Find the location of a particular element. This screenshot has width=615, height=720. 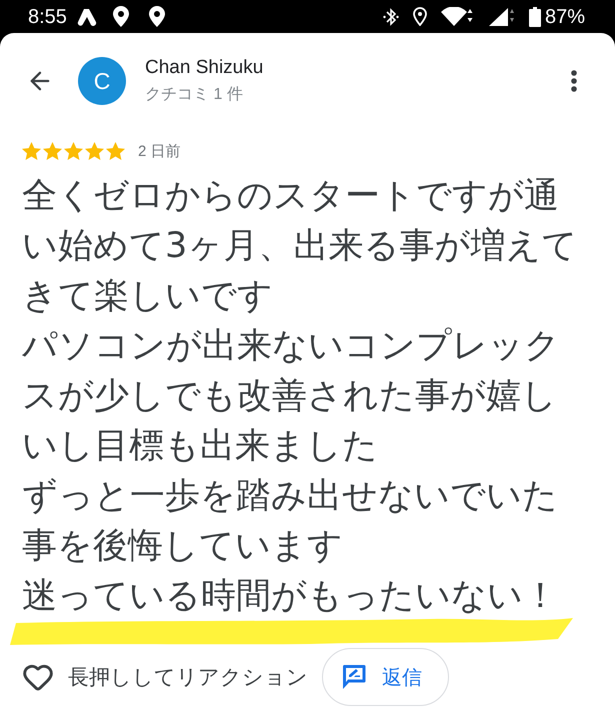

status-time: 8:55 is located at coordinates (47, 16).